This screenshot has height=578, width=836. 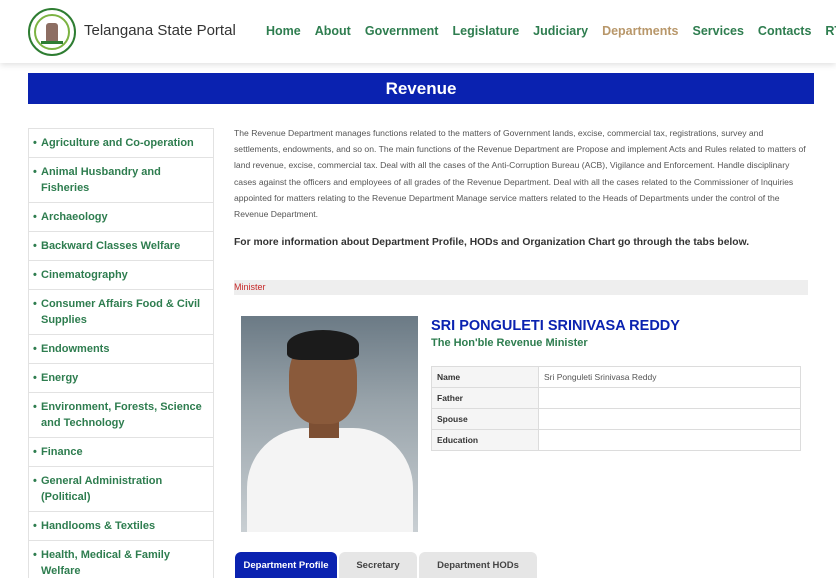 I want to click on sidebar-item-label: Consumer Affairs Food & Civil Supplies, so click(x=121, y=312).